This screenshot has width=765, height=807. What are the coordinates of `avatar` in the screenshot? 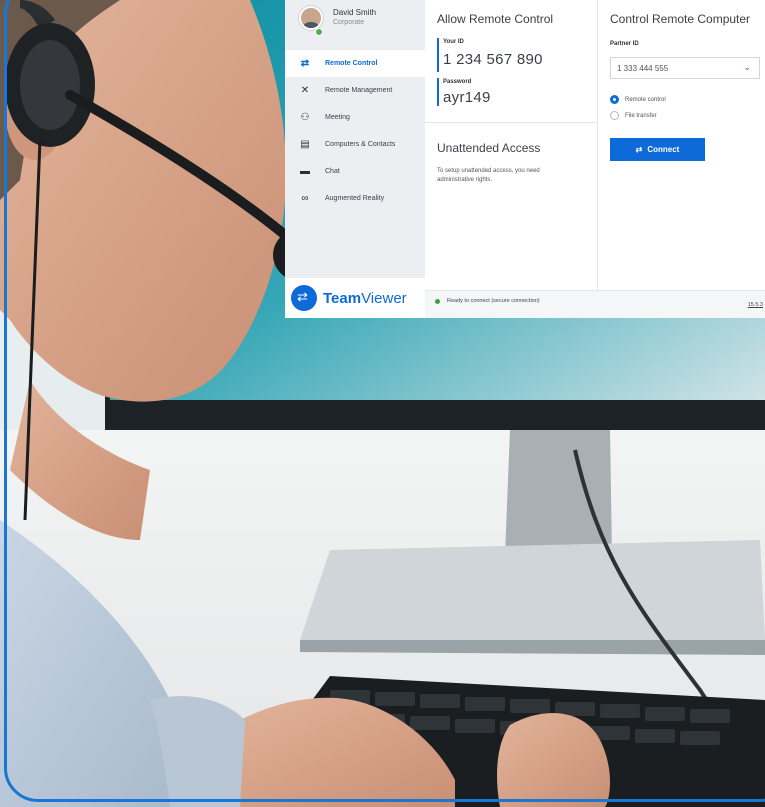 It's located at (311, 18).